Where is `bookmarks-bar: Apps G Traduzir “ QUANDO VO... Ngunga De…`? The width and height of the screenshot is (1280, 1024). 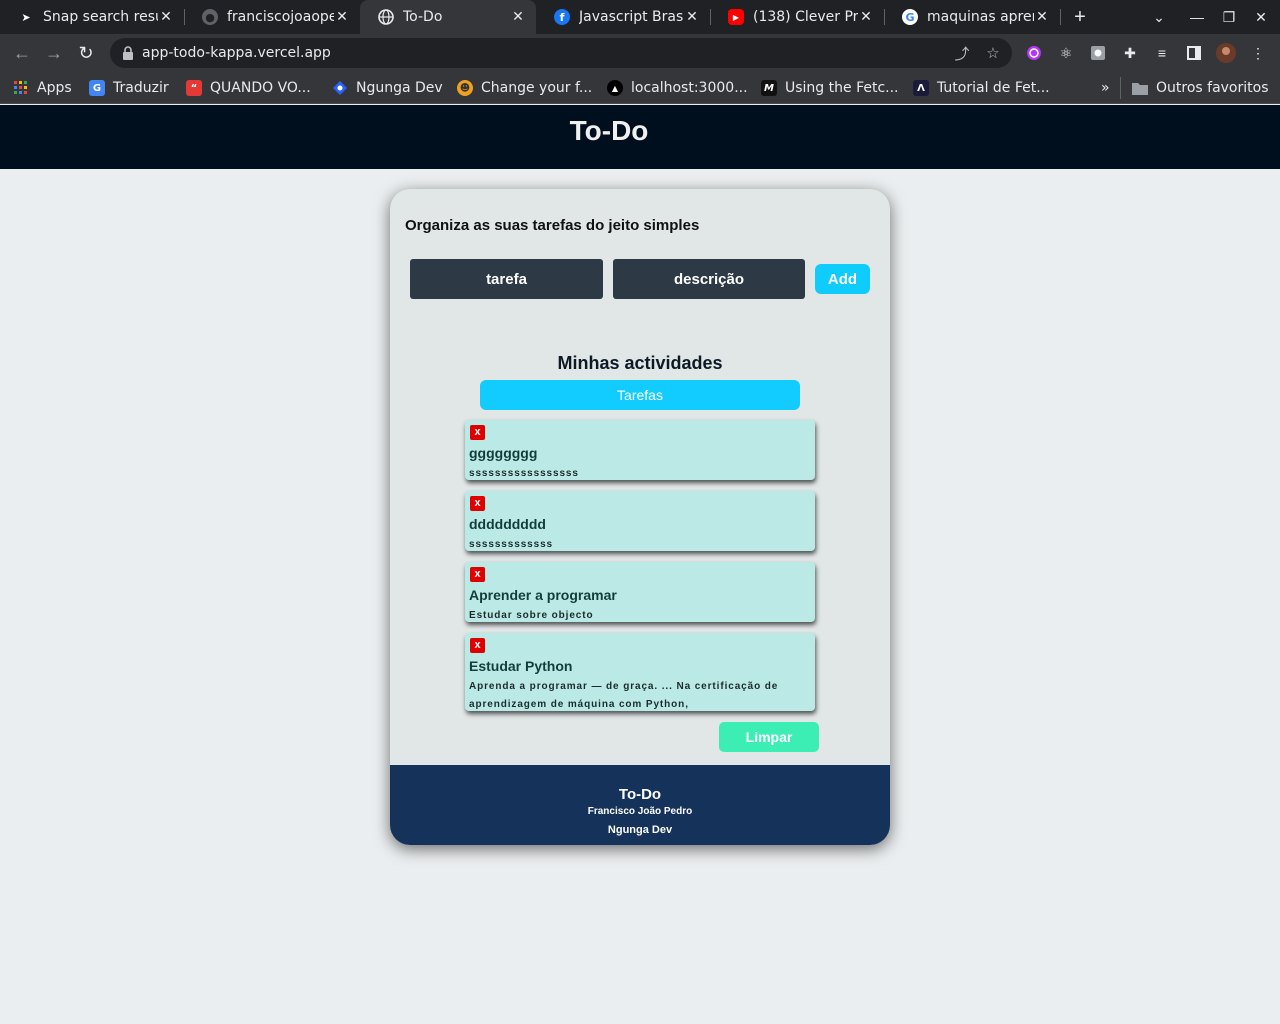 bookmarks-bar: Apps G Traduzir “ QUANDO VO... Ngunga De… is located at coordinates (640, 88).